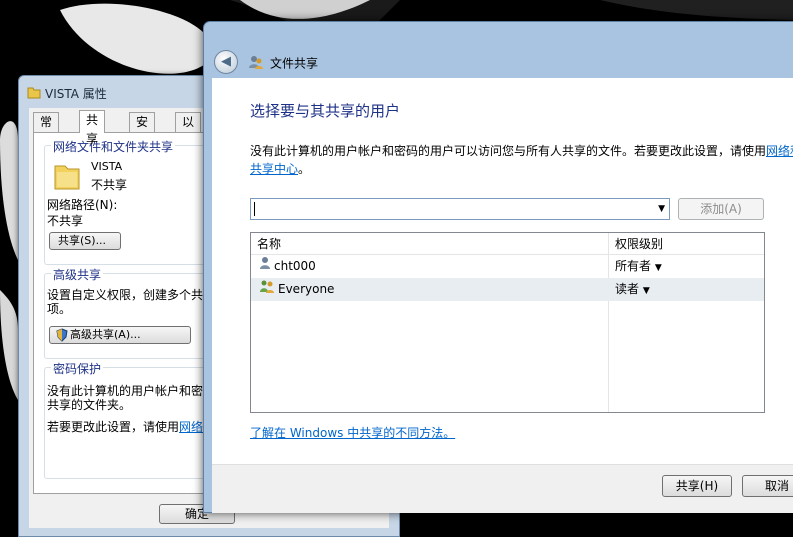 This screenshot has width=793, height=537. I want to click on file-sharing-title-bar: 文件共享, so click(283, 64).